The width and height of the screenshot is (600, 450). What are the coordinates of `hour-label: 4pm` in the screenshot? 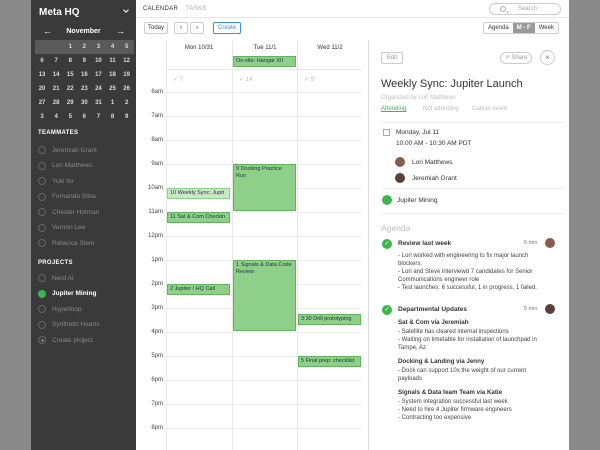 It's located at (157, 332).